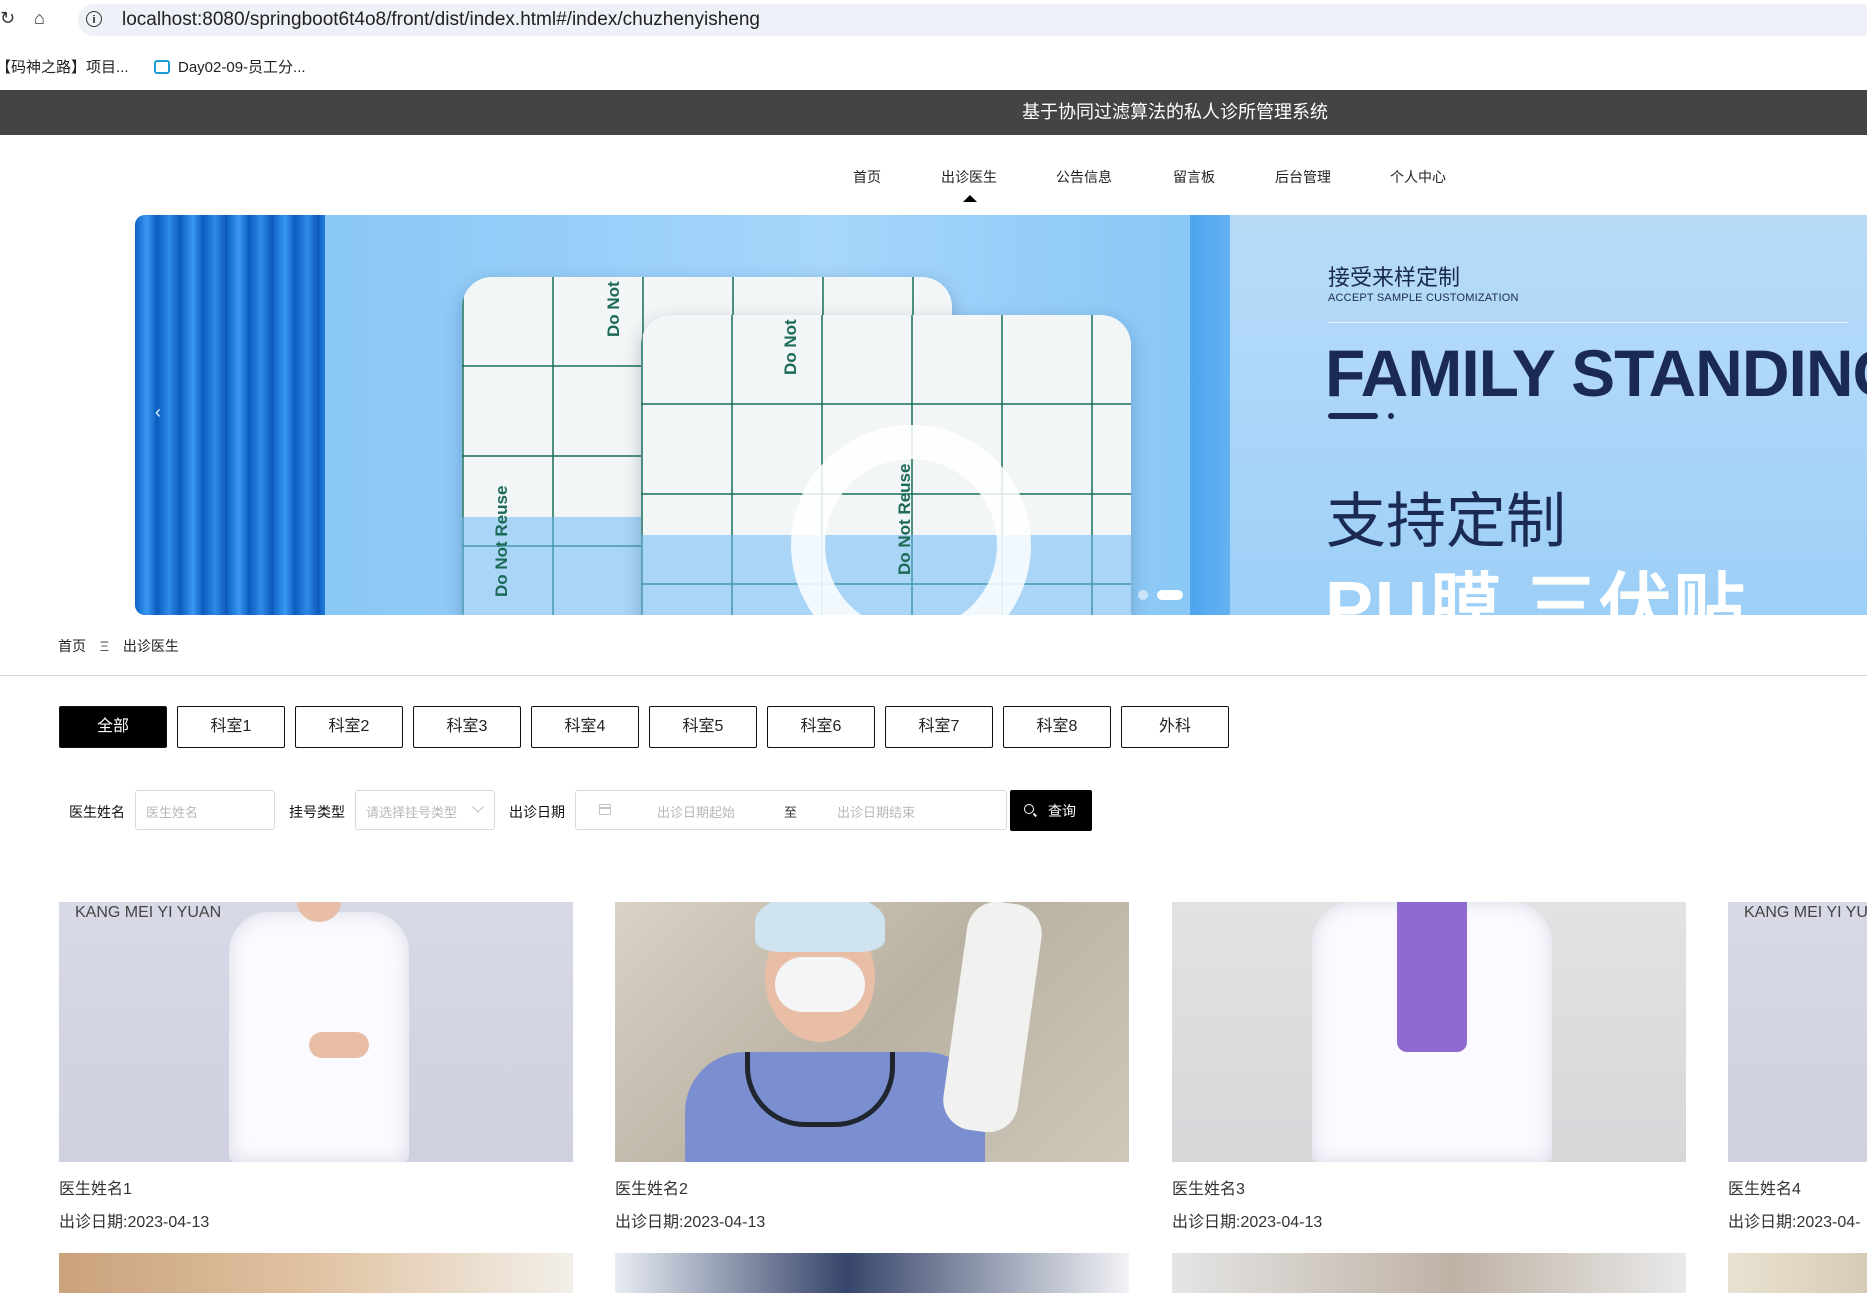  Describe the element at coordinates (933, 172) in the screenshot. I see `main-nav: 首页 出诊医生 公告信息 留言板 后台管理 个人中心` at that location.